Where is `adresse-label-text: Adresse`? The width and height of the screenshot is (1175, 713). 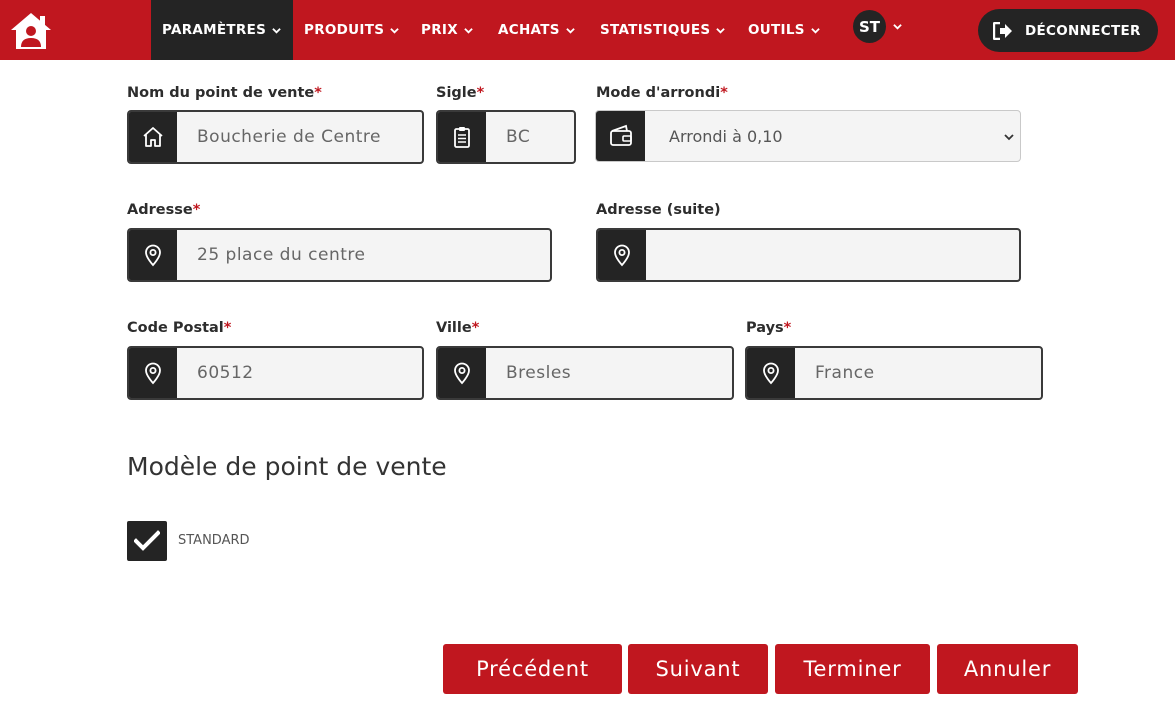 adresse-label-text: Adresse is located at coordinates (160, 210).